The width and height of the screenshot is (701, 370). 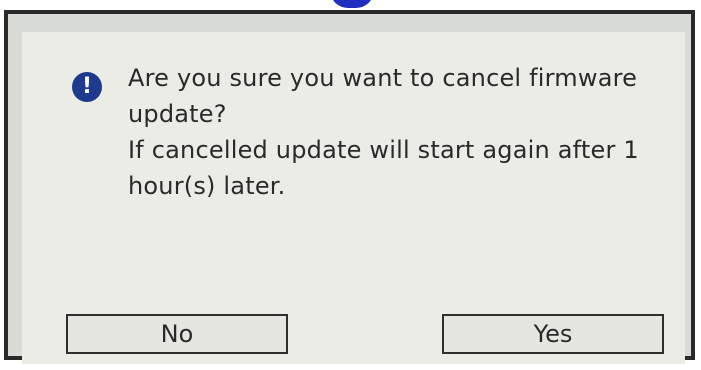 What do you see at coordinates (177, 334) in the screenshot?
I see `no-button: No` at bounding box center [177, 334].